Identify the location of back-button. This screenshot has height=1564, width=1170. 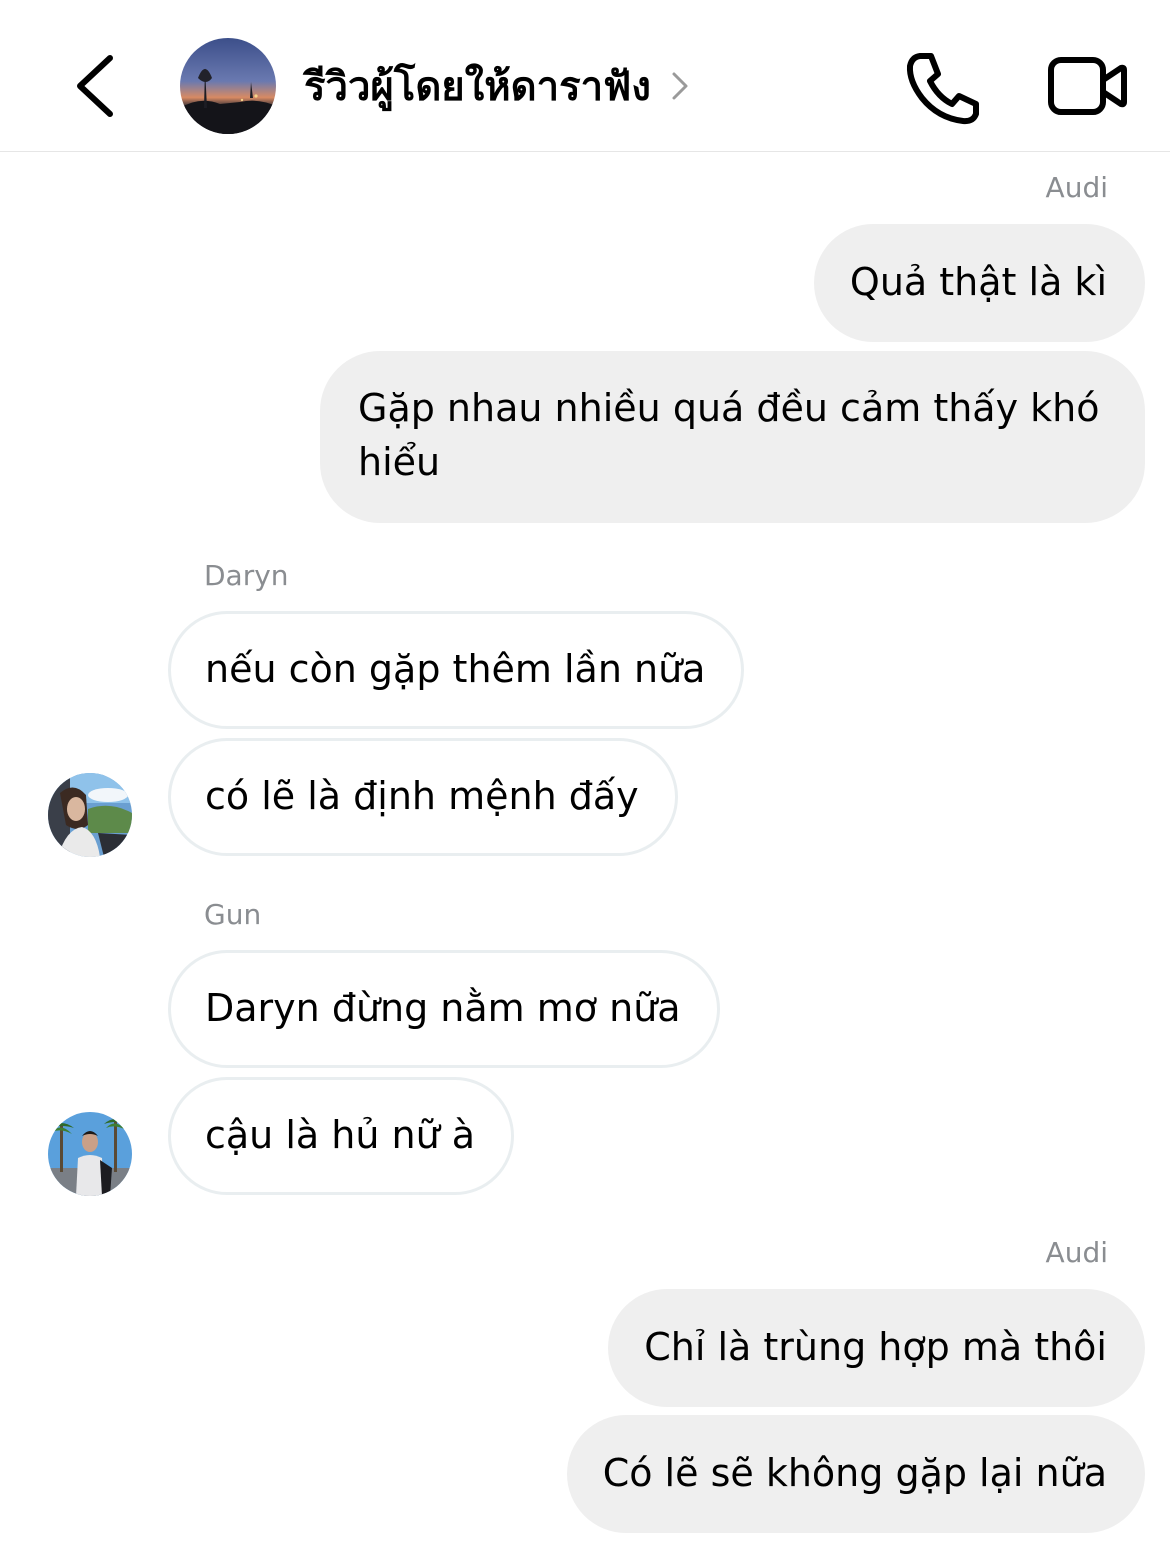
(97, 86).